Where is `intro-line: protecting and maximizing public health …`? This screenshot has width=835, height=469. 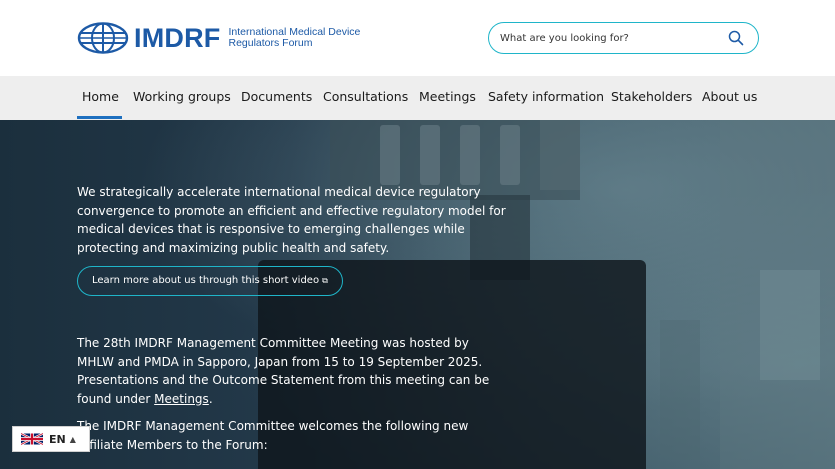 intro-line: protecting and maximizing public health … is located at coordinates (233, 247).